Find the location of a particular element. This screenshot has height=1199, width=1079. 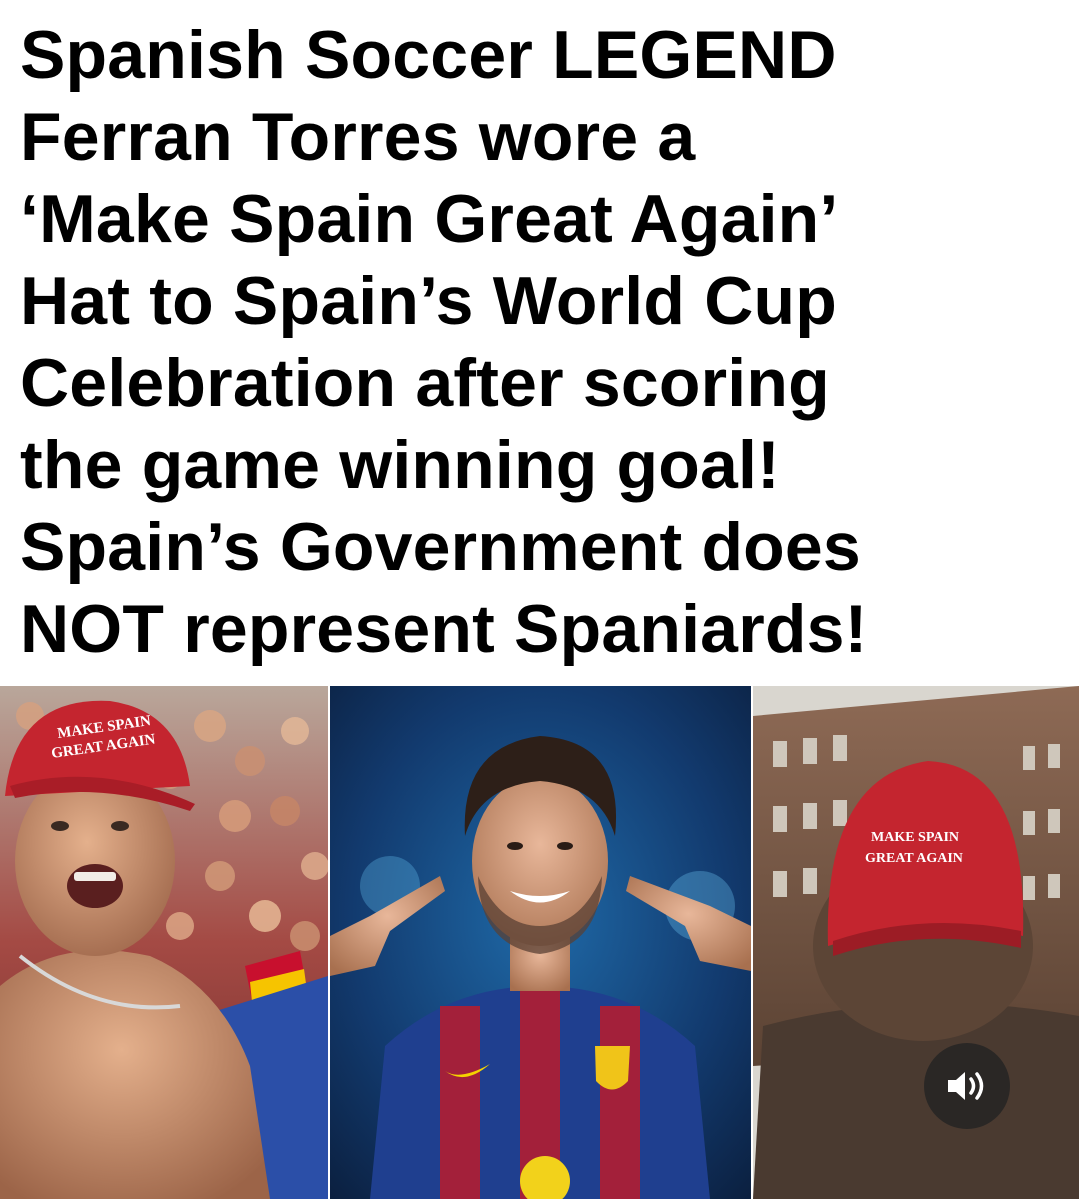

right-hat-text-line-2: GREAT AGAIN is located at coordinates (914, 858).